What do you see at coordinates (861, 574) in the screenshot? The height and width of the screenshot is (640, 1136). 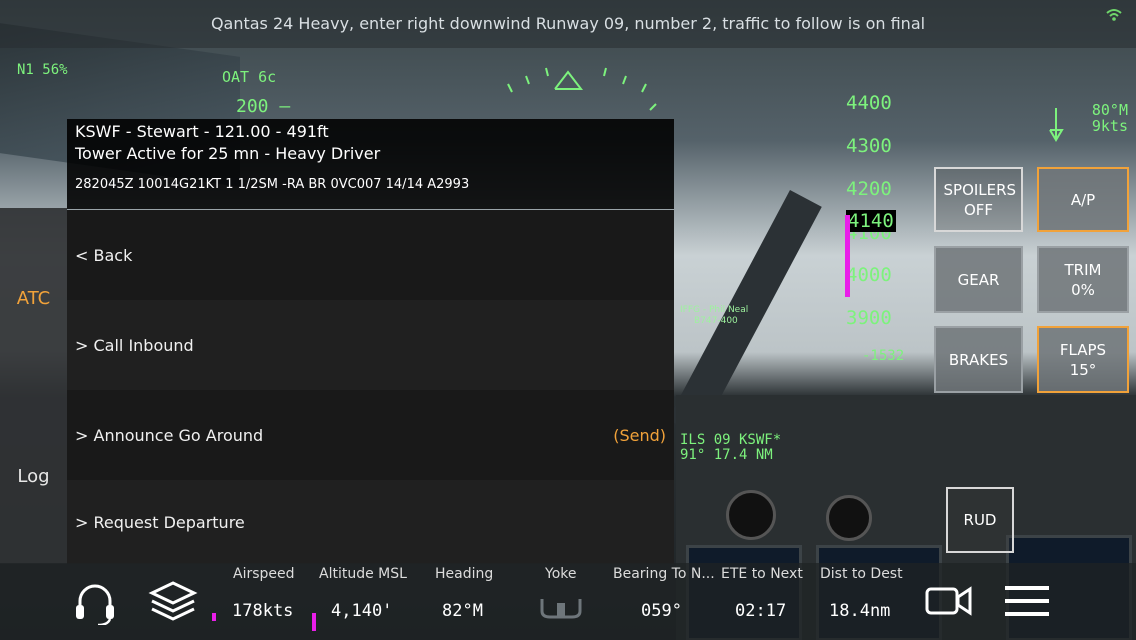 I see `stat-label-dist: Dist to Dest` at bounding box center [861, 574].